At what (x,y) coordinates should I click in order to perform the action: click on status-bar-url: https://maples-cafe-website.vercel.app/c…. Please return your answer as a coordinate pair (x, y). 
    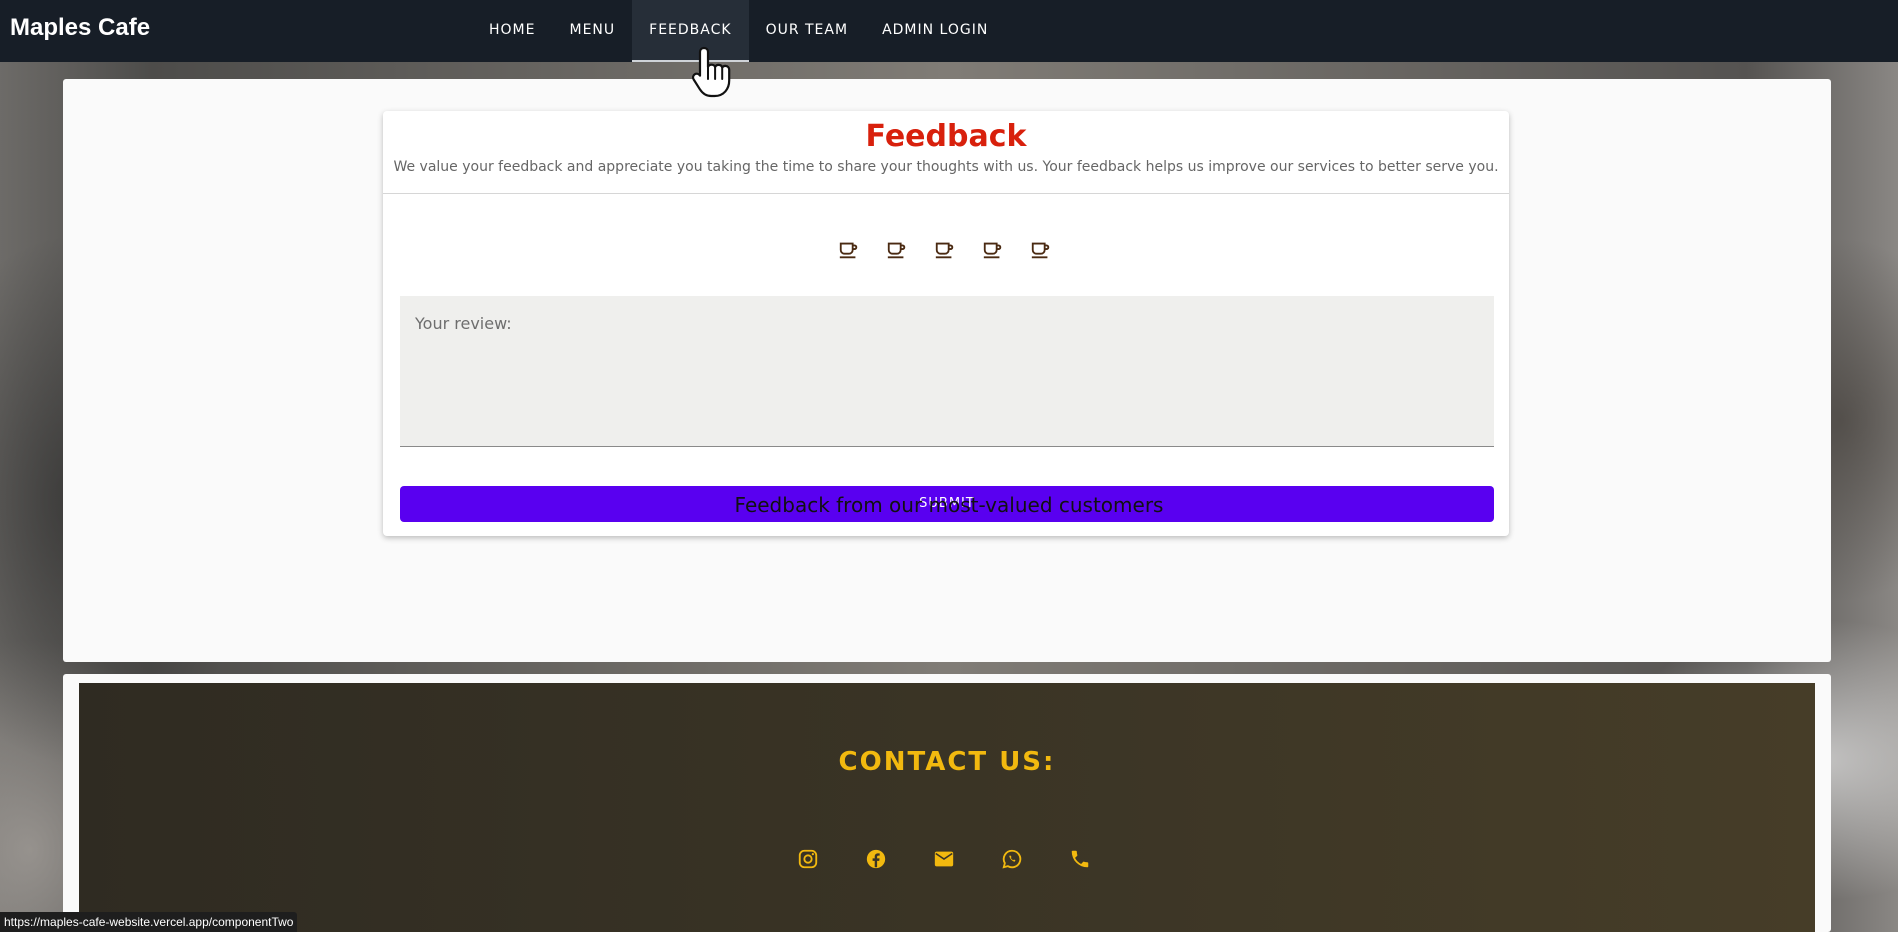
    Looking at the image, I should click on (149, 922).